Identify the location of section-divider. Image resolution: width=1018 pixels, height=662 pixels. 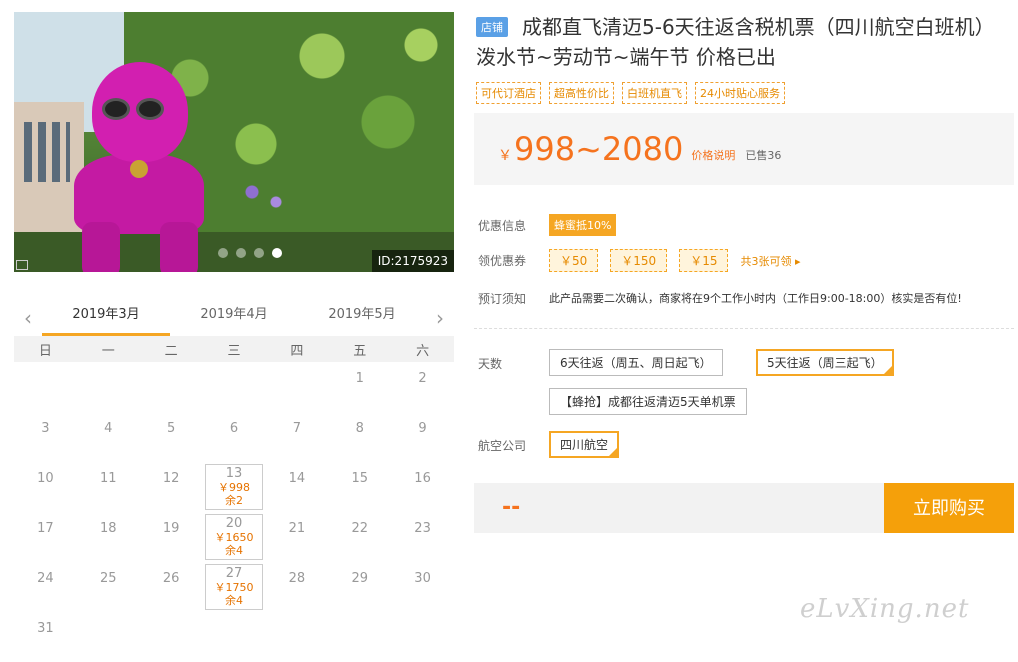
(744, 328).